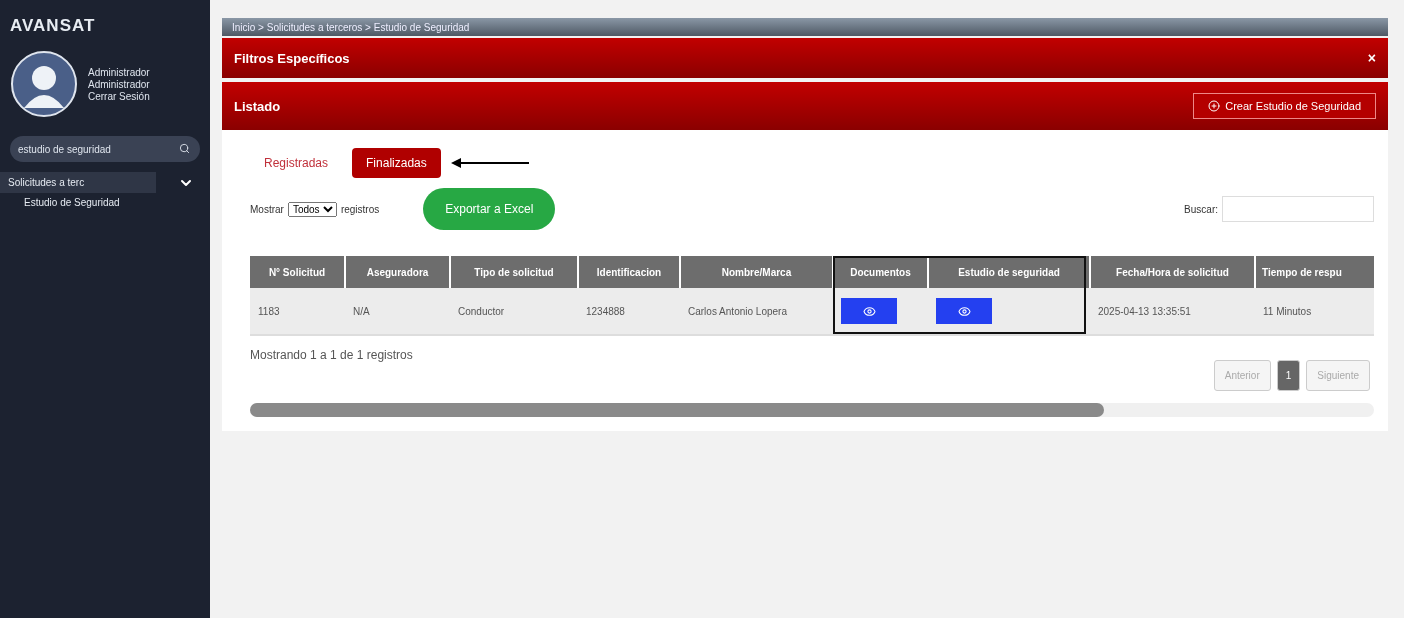 The height and width of the screenshot is (618, 1404). I want to click on column-header: Documentos, so click(880, 272).